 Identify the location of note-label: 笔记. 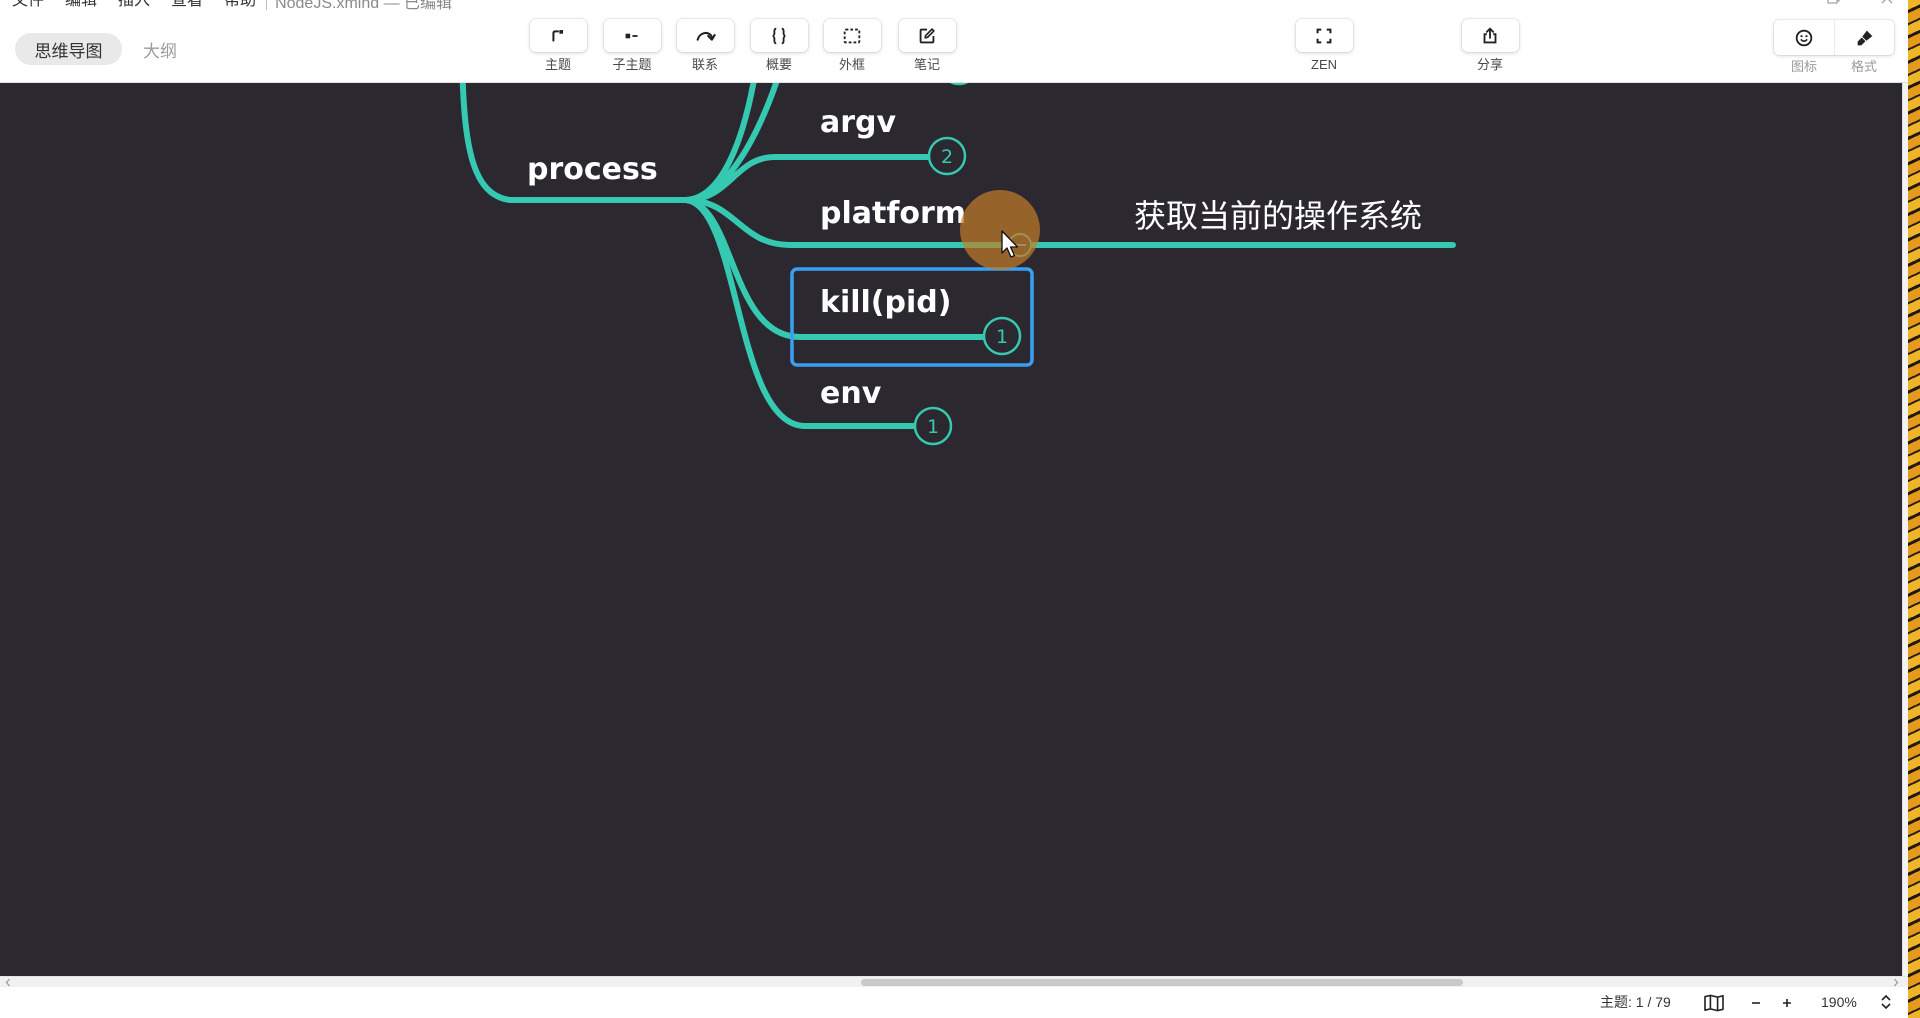
(926, 64).